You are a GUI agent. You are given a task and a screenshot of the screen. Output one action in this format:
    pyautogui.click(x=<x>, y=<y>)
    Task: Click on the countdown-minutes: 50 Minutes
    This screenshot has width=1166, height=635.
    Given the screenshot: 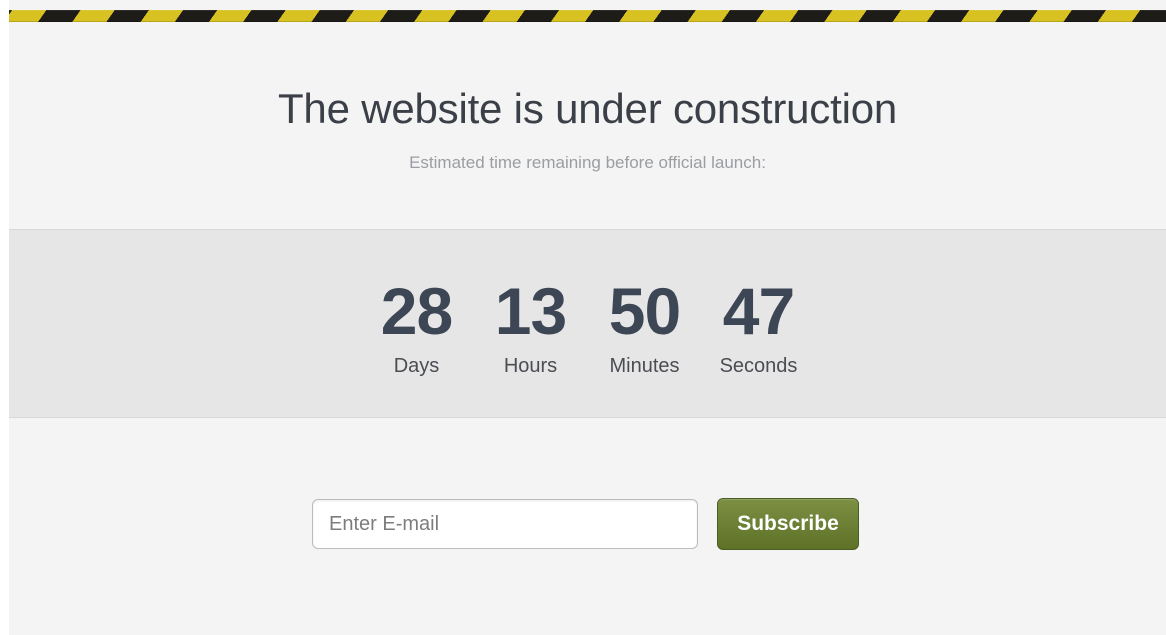 What is the action you would take?
    pyautogui.click(x=645, y=328)
    